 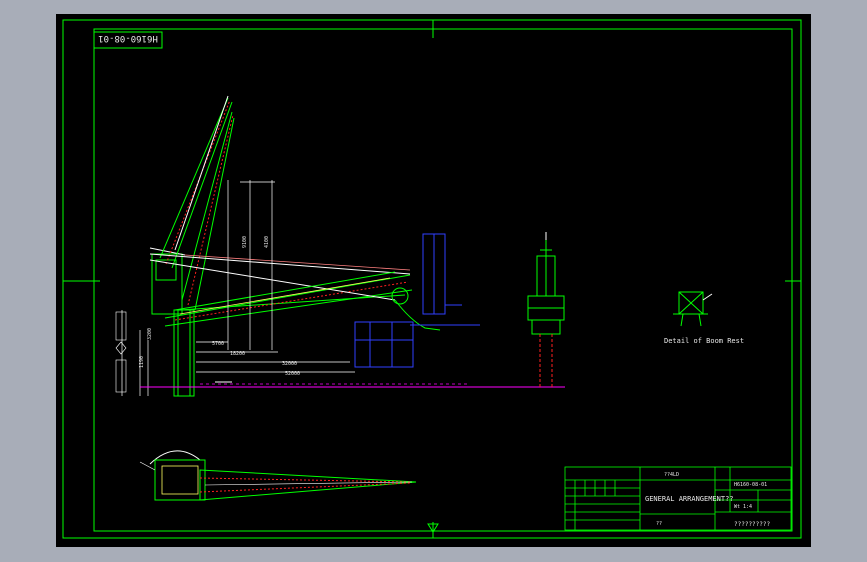 What do you see at coordinates (704, 318) in the screenshot?
I see `boom-rest-detail: Detail of Boom Rest` at bounding box center [704, 318].